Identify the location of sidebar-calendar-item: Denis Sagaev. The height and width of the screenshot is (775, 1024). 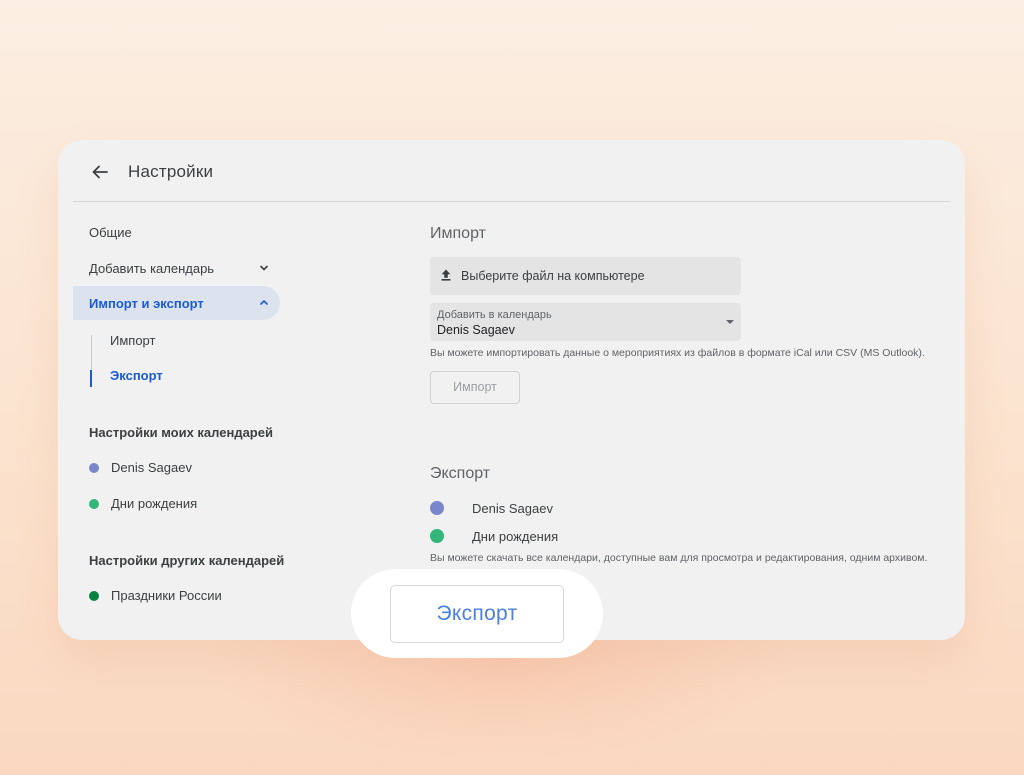
(140, 467).